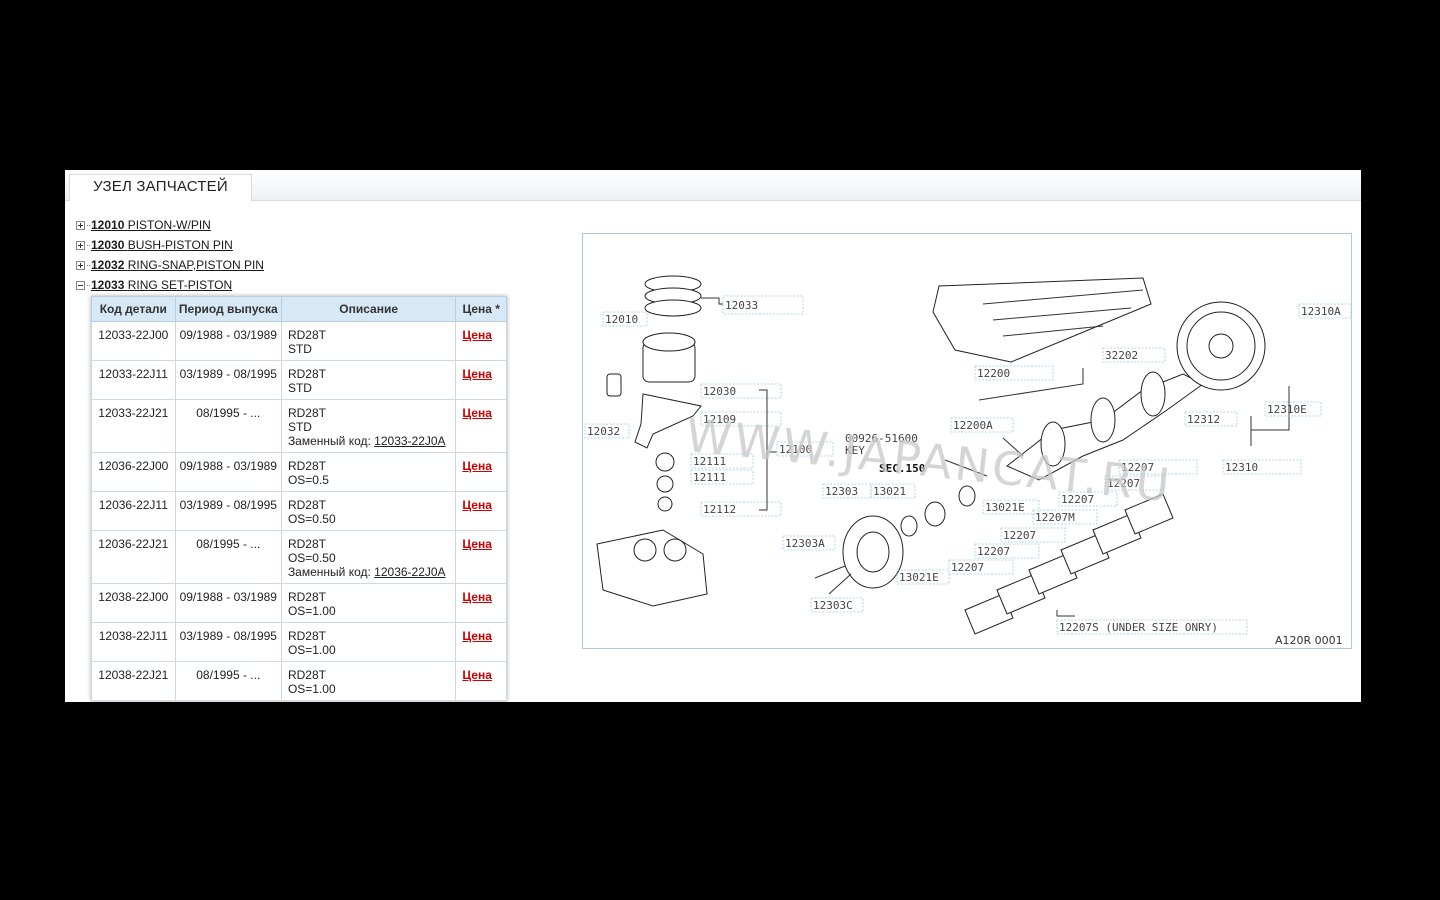  I want to click on diagram-callout: 12030, so click(719, 391).